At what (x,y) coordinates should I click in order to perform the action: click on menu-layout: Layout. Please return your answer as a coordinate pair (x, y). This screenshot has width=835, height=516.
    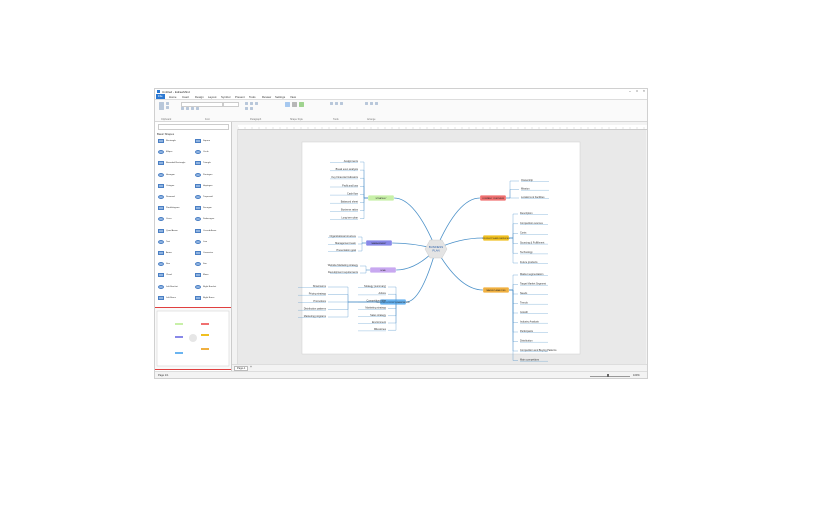
    Looking at the image, I should click on (212, 97).